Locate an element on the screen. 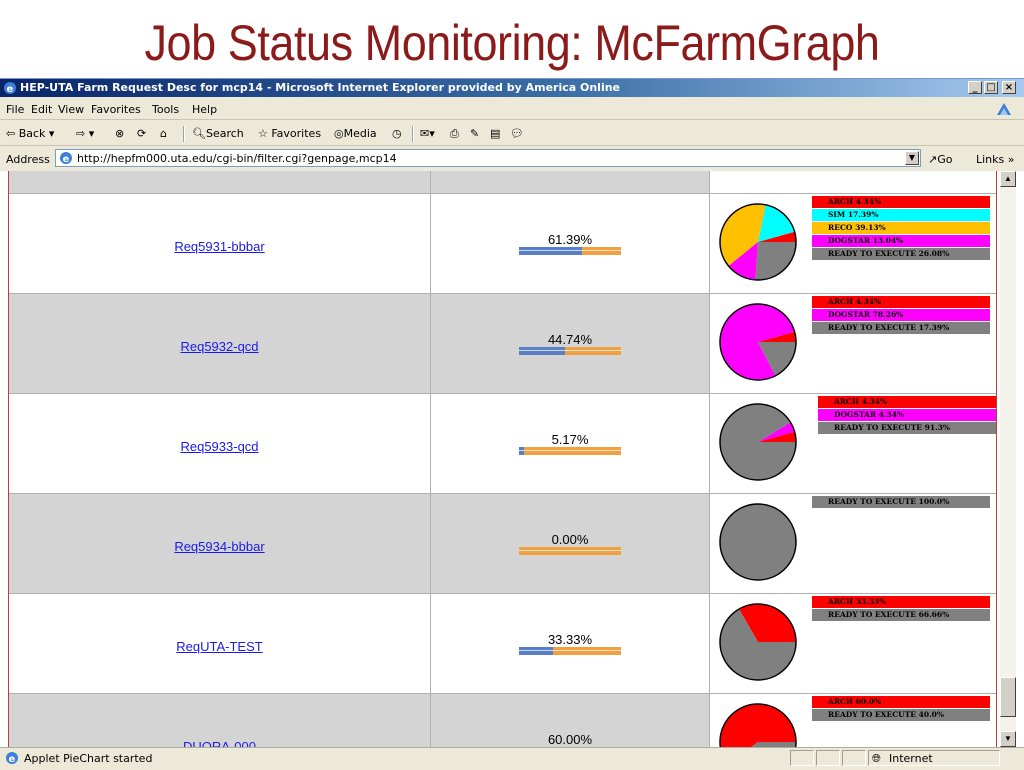 The height and width of the screenshot is (770, 1024). request-name-cell: Req5931-bbbar is located at coordinates (220, 243).